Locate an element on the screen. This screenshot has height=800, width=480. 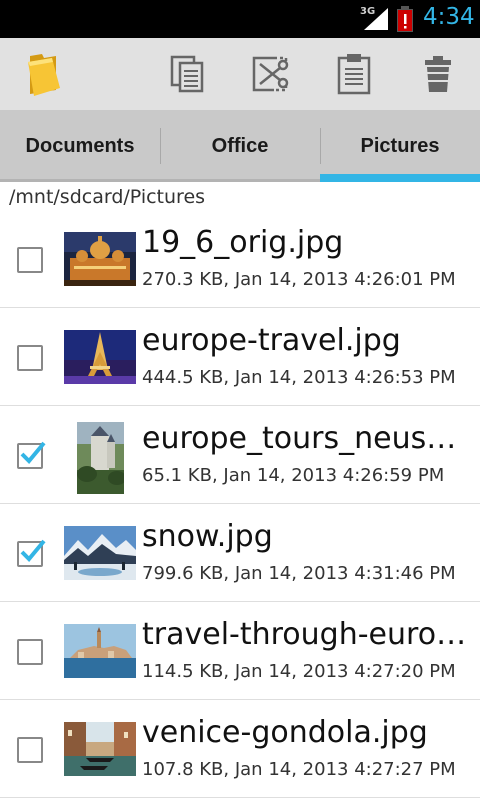
clock: 4:34 is located at coordinates (449, 17).